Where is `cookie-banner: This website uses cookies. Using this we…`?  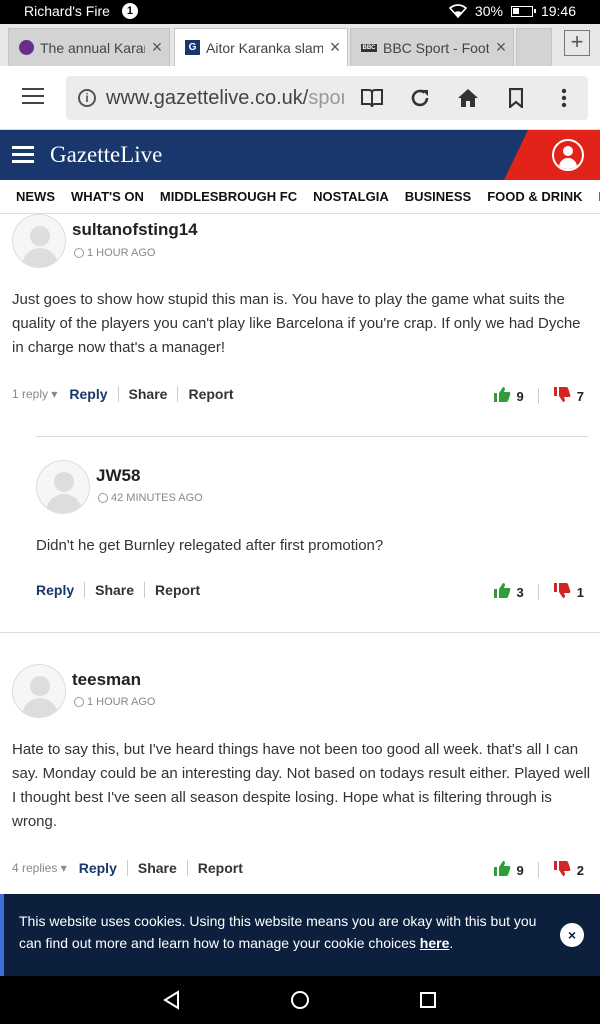
cookie-banner: This website uses cookies. Using this we… is located at coordinates (300, 935).